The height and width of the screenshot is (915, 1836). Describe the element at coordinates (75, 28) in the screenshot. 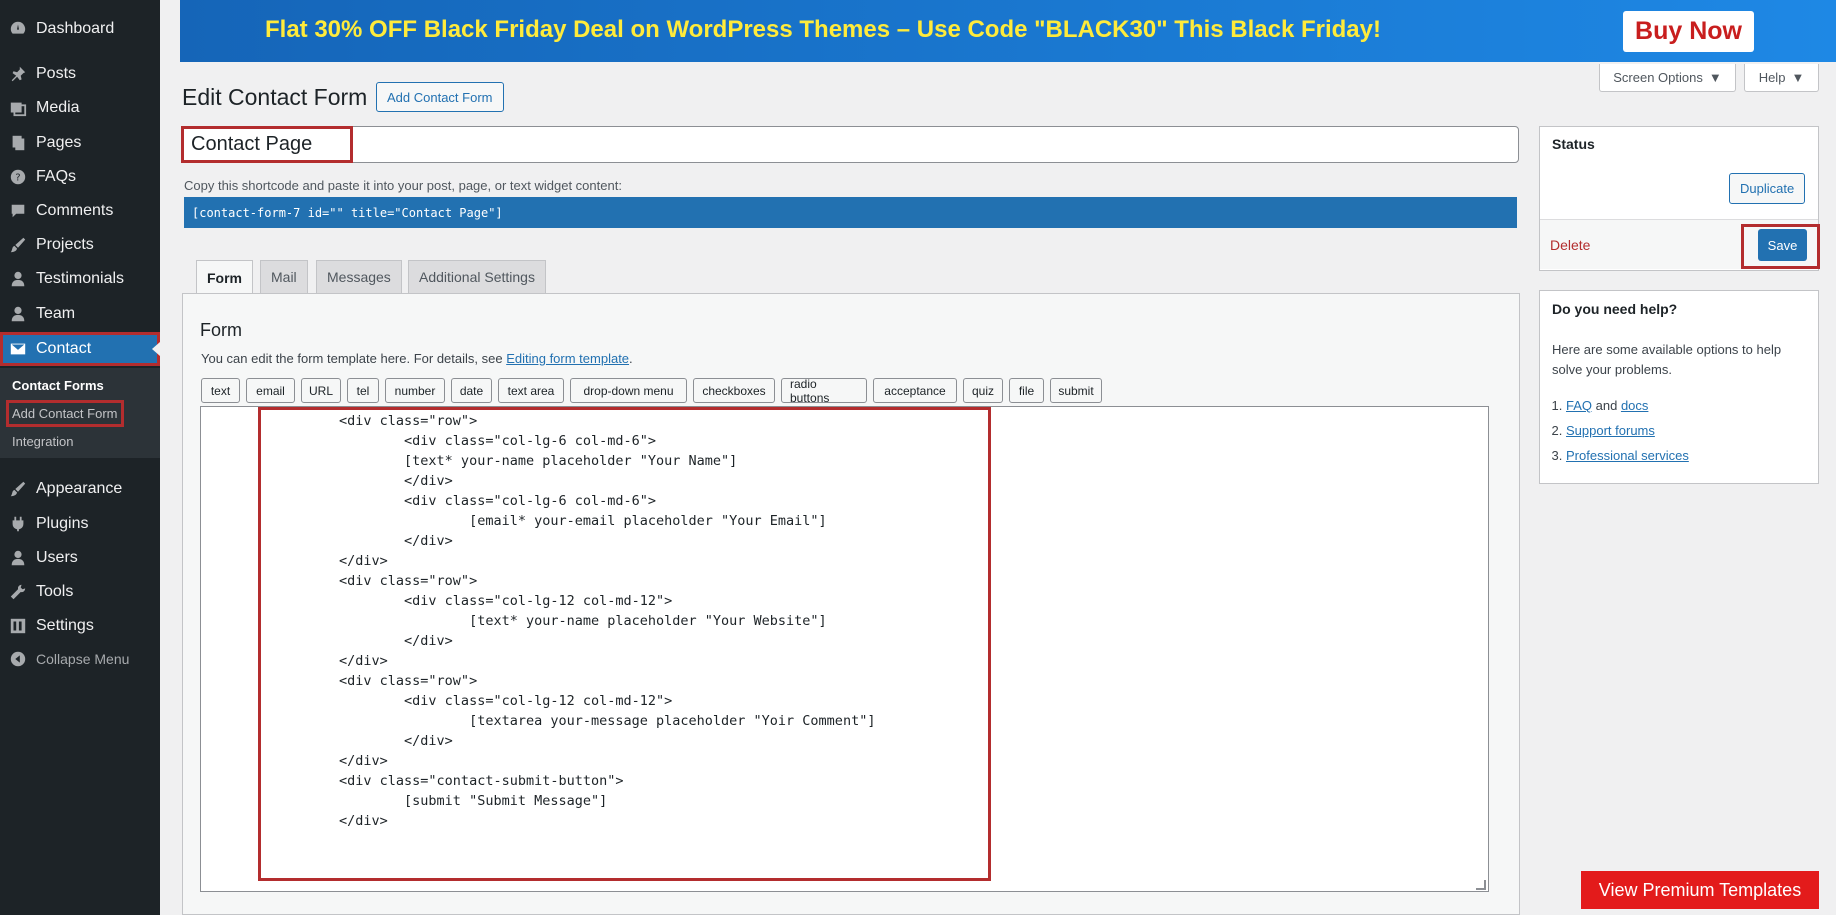

I see `sidebar-item-label: Dashboard` at that location.